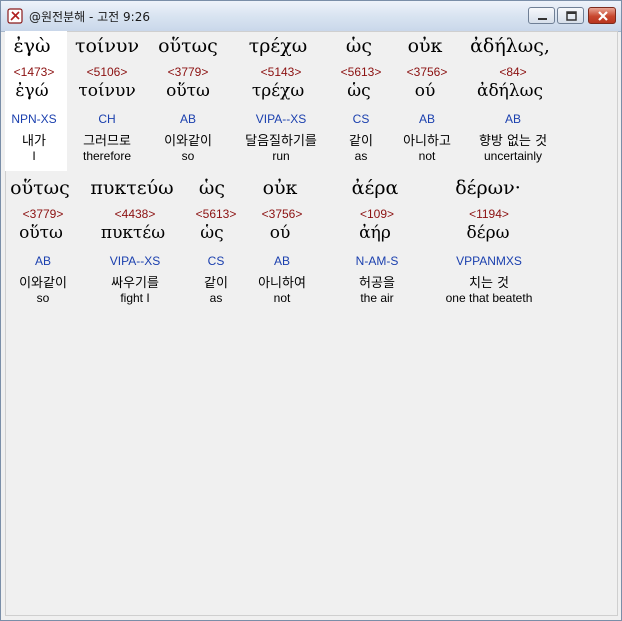 The width and height of the screenshot is (622, 621). What do you see at coordinates (427, 141) in the screenshot?
I see `korean-gloss: 아니하고` at bounding box center [427, 141].